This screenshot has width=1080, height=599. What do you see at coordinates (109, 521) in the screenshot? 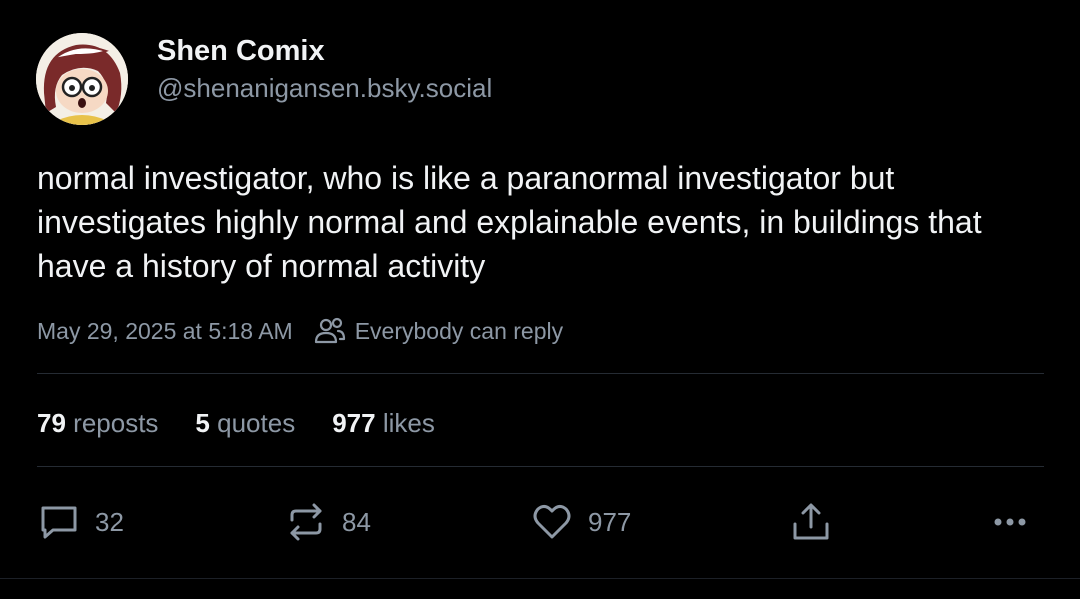
I see `reply-count: 32` at bounding box center [109, 521].